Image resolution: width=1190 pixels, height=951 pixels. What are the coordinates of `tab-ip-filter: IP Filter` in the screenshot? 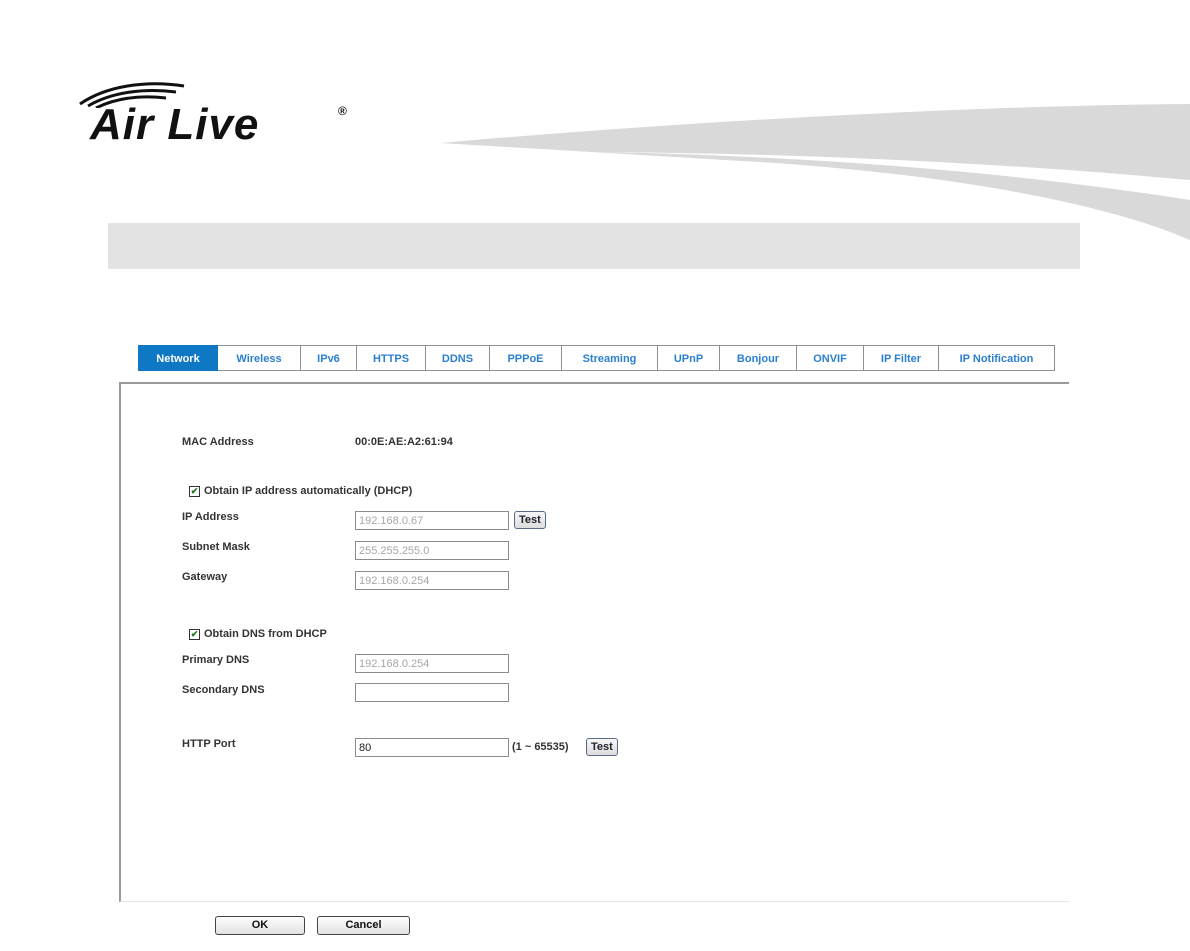 It's located at (901, 358).